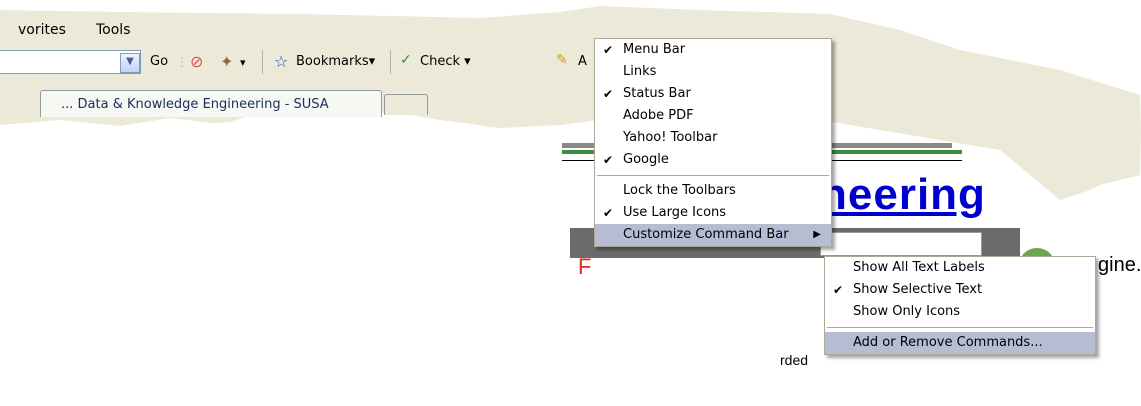  I want to click on chevron-down-icon: ▼, so click(130, 61).